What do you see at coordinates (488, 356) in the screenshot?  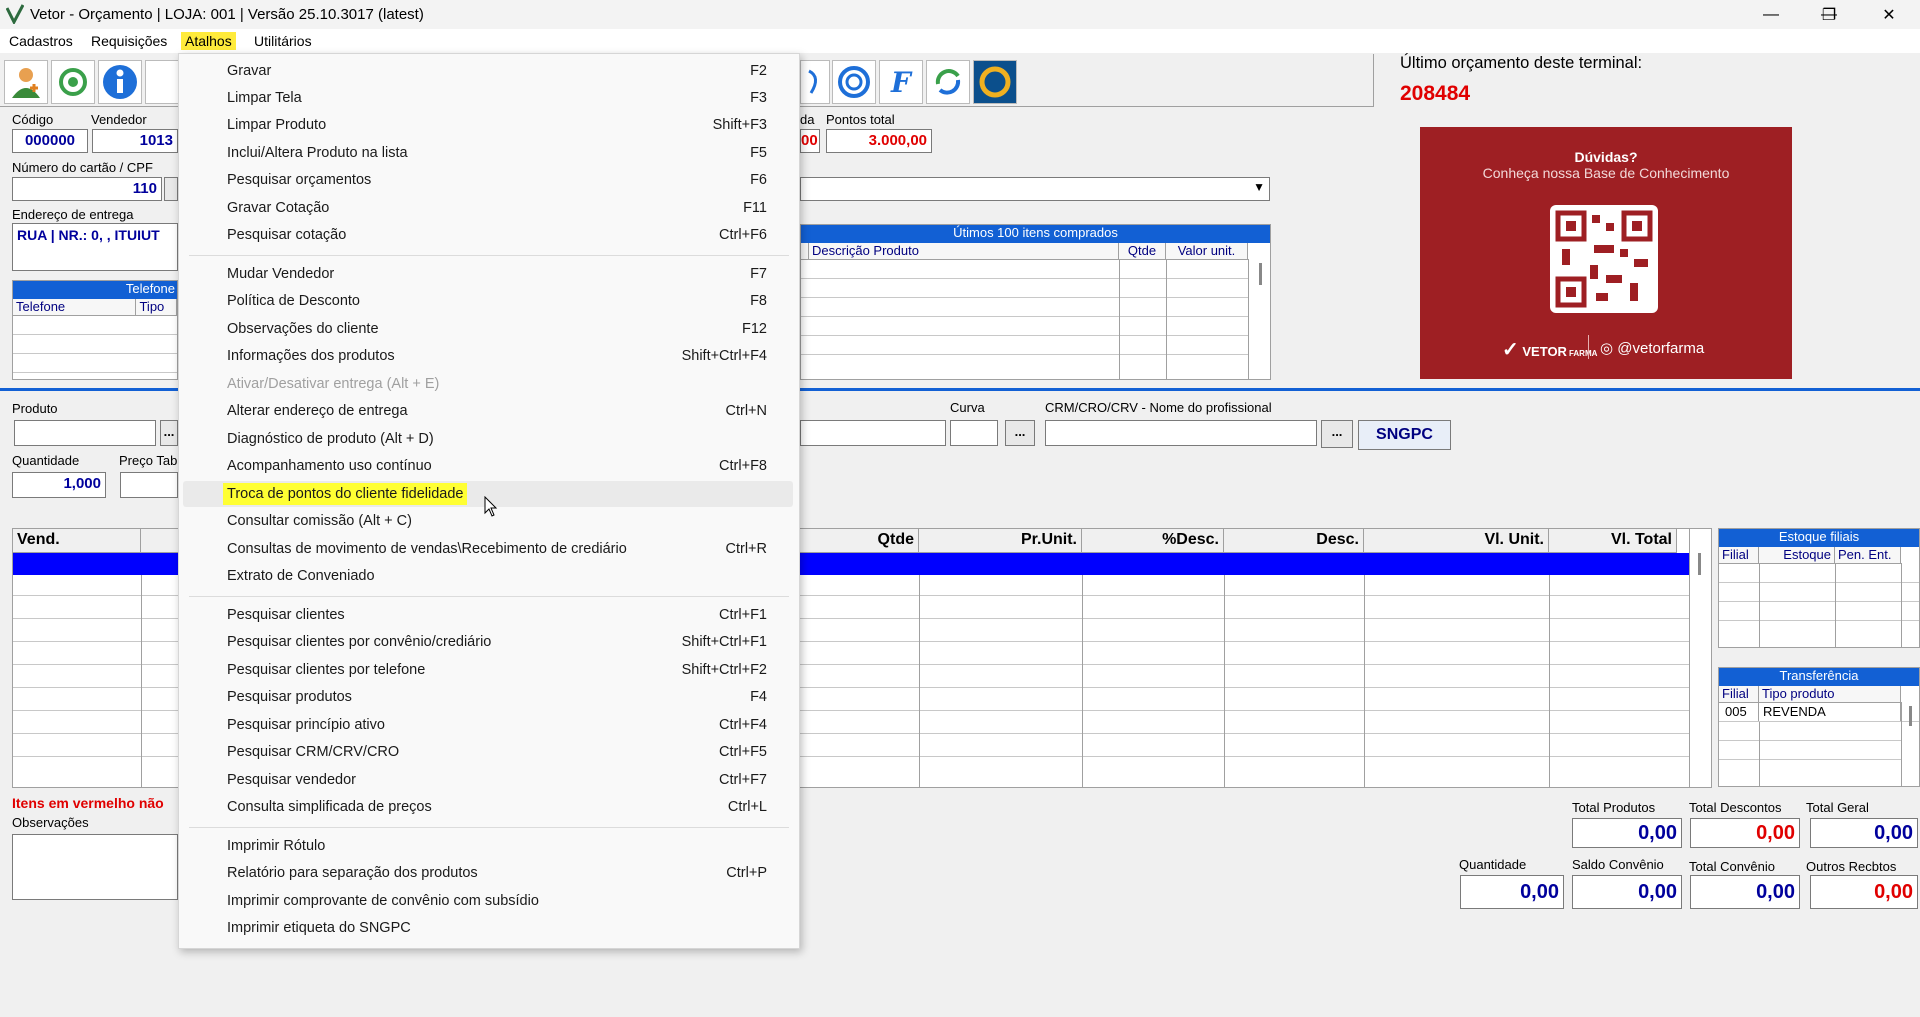 I see `menu-item-informacoes-produtos: Informações dos produtos Shift+Ctrl+F4` at bounding box center [488, 356].